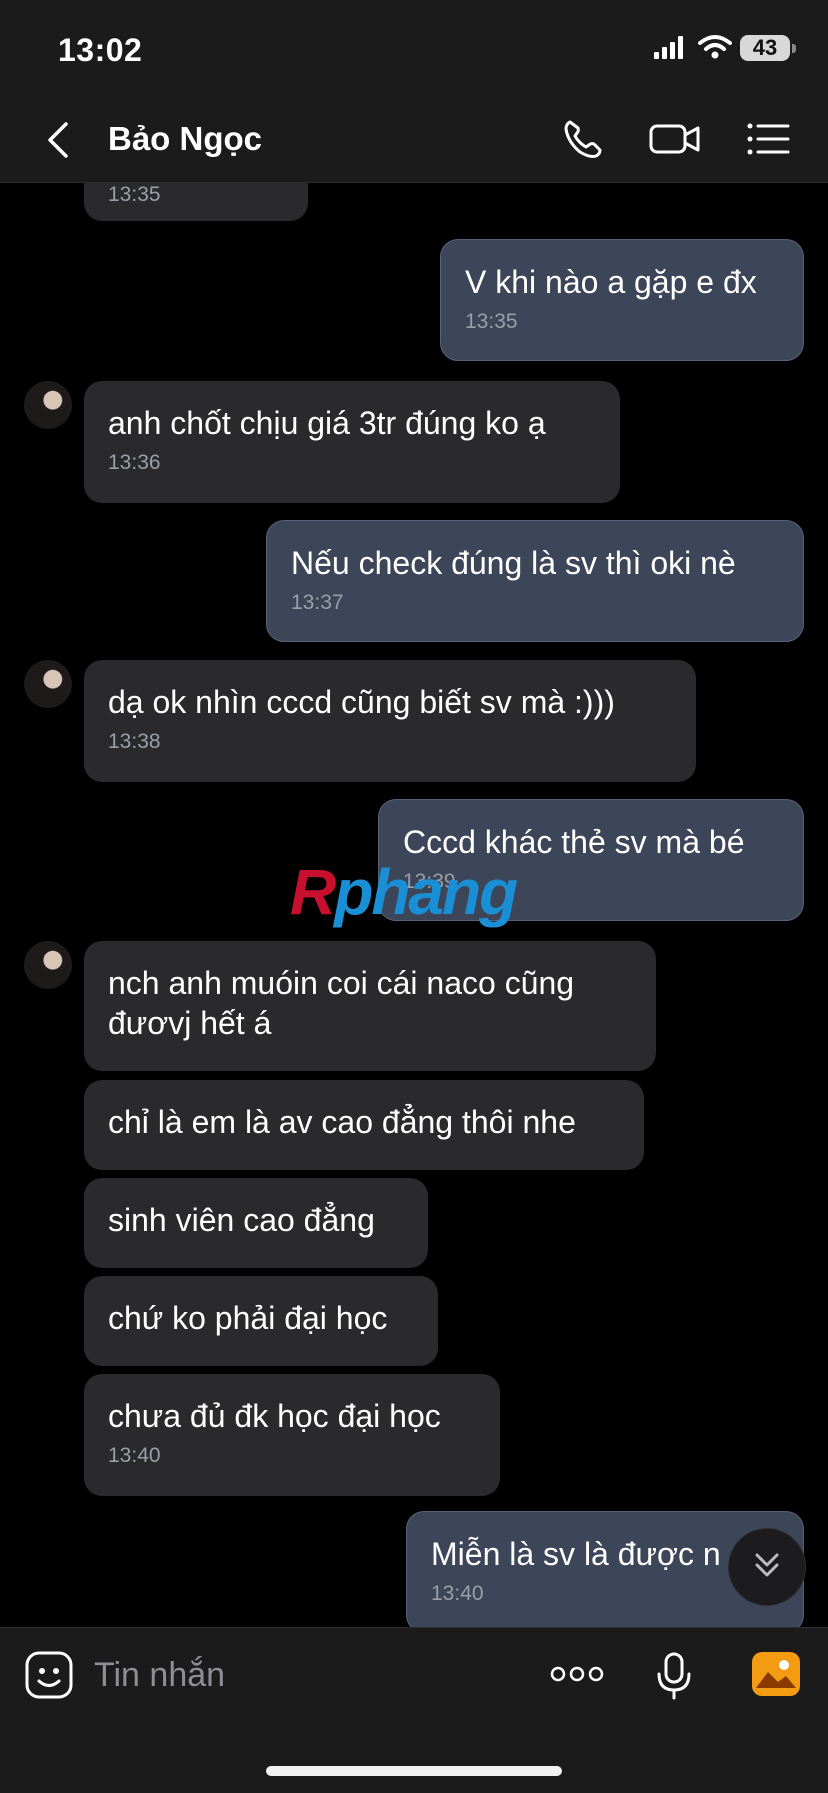 The height and width of the screenshot is (1793, 828). Describe the element at coordinates (414, 139) in the screenshot. I see `chat-header: Bảo Ngọc` at that location.